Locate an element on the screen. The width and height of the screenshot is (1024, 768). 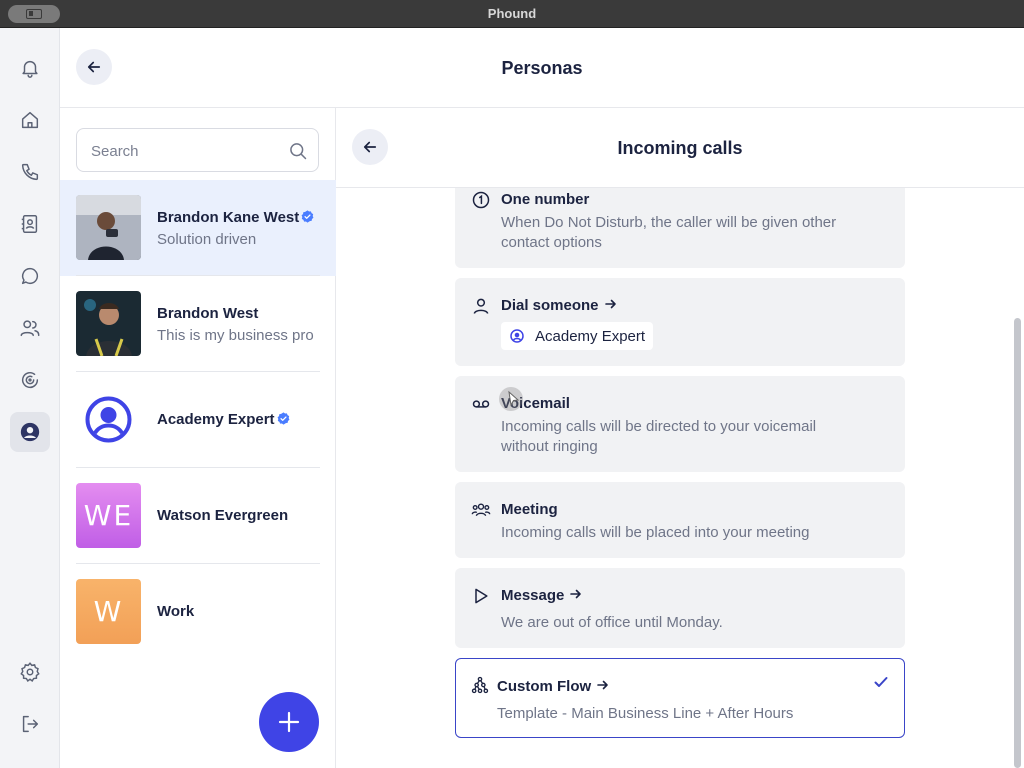
window-title: Phound is located at coordinates (512, 13).